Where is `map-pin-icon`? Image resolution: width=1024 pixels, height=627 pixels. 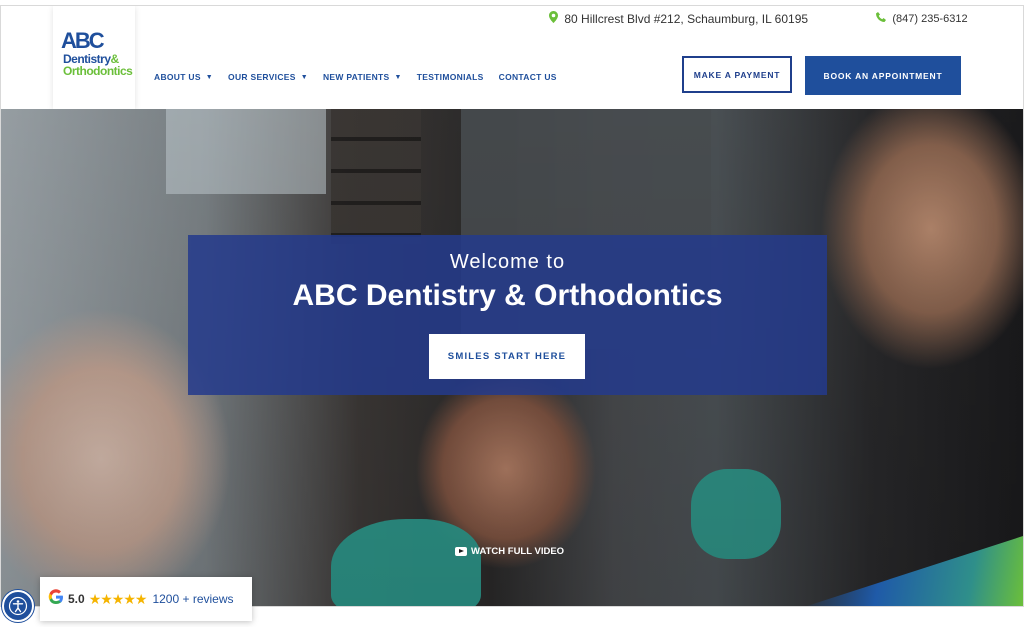 map-pin-icon is located at coordinates (555, 18).